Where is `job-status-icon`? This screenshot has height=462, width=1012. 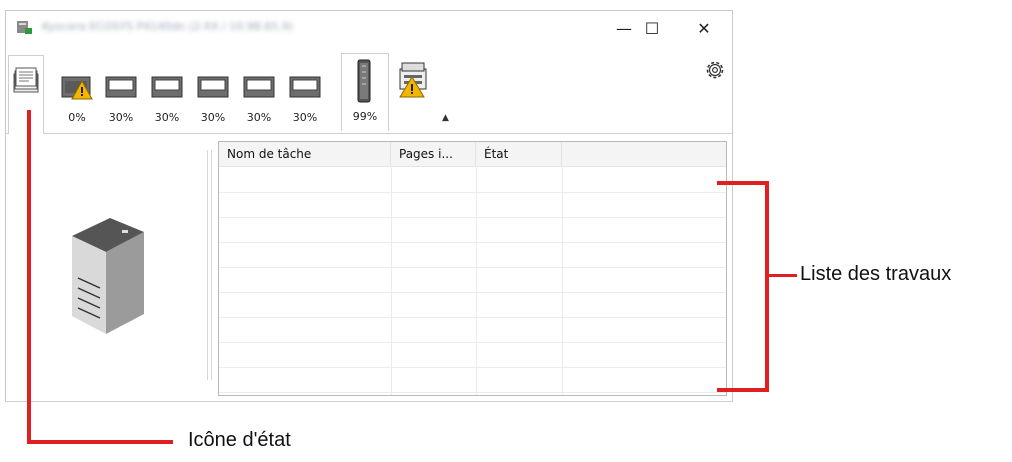 job-status-icon is located at coordinates (26, 80).